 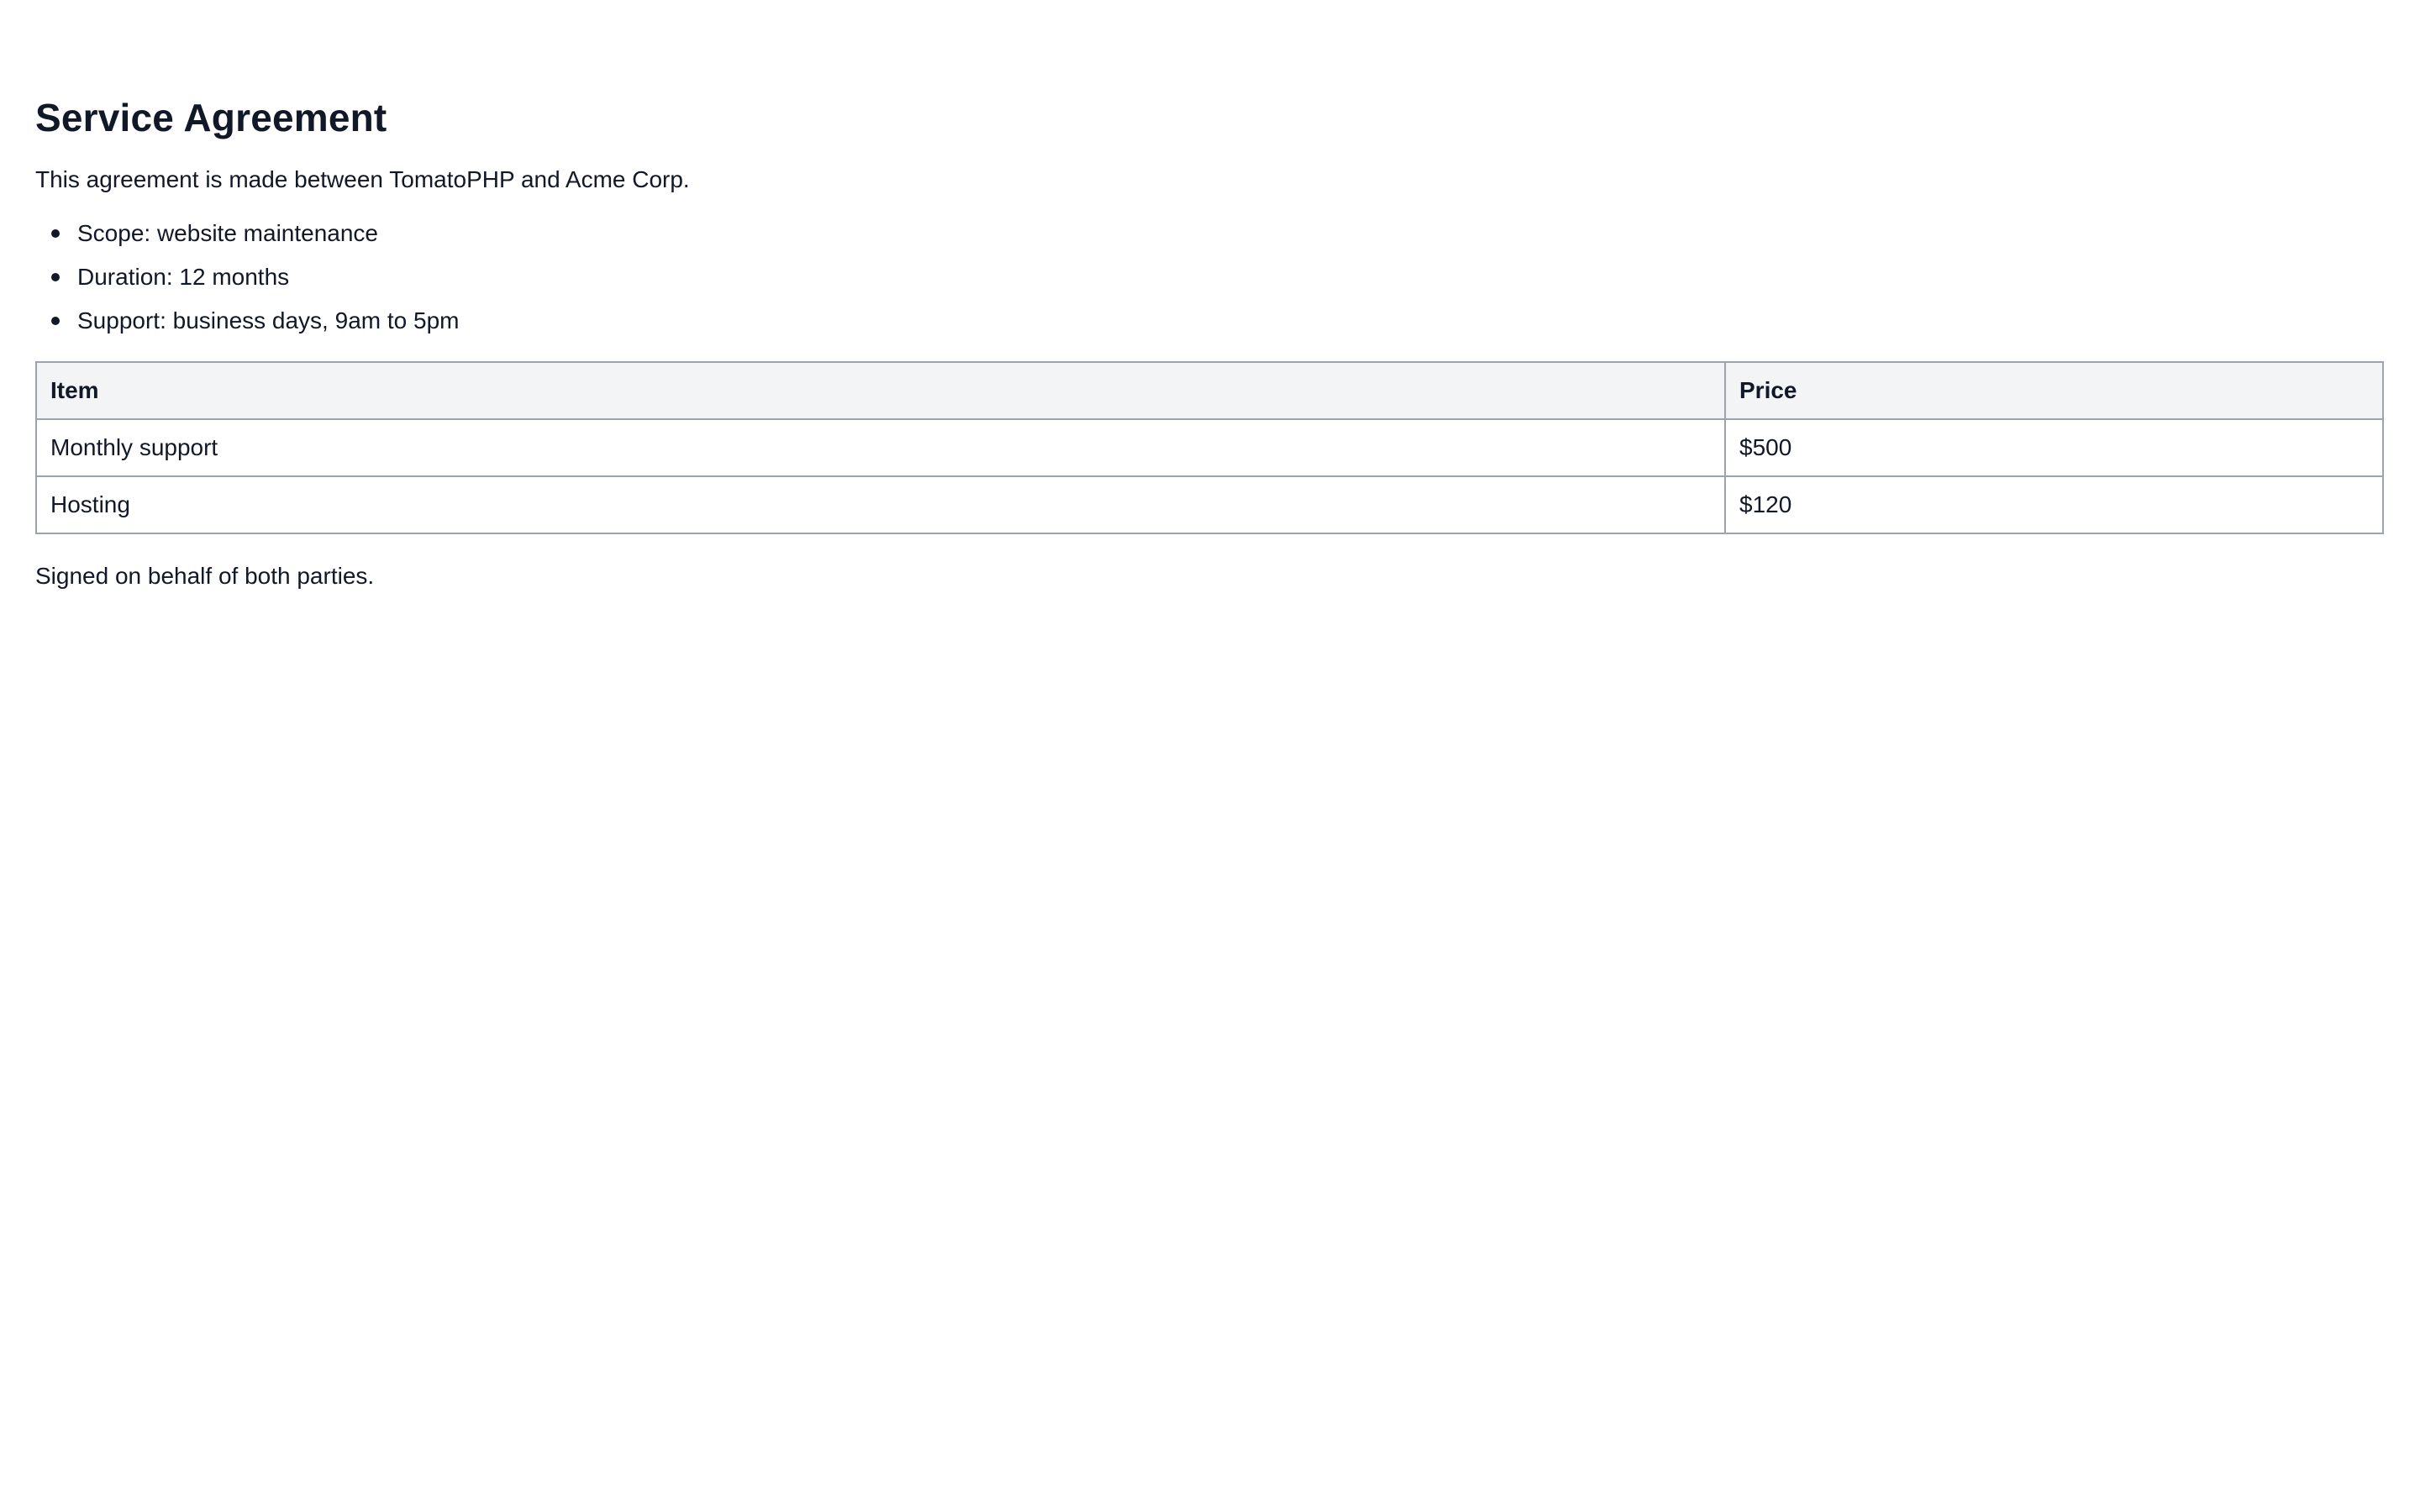 I want to click on table-cell-item: Hosting, so click(x=880, y=504).